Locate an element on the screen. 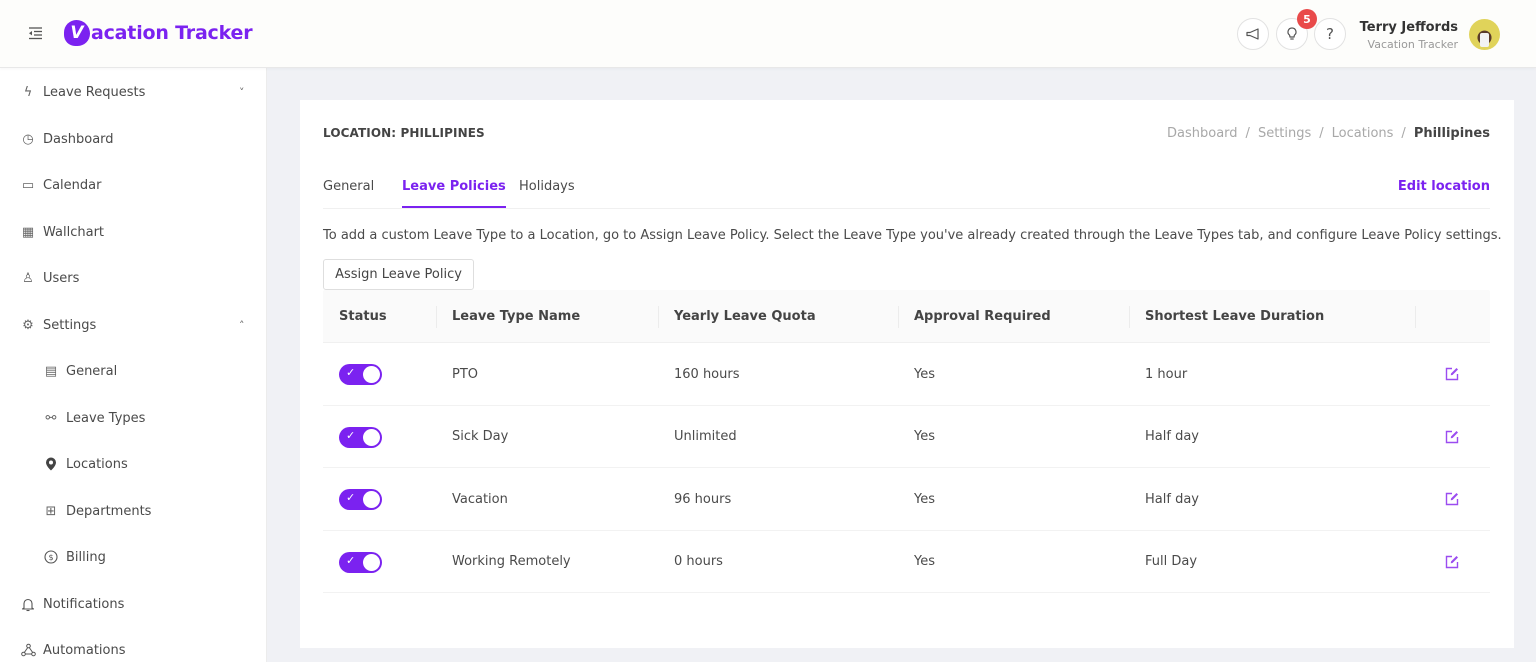 Image resolution: width=1536 pixels, height=662 pixels. sidebar-item-label: Automations is located at coordinates (84, 650).